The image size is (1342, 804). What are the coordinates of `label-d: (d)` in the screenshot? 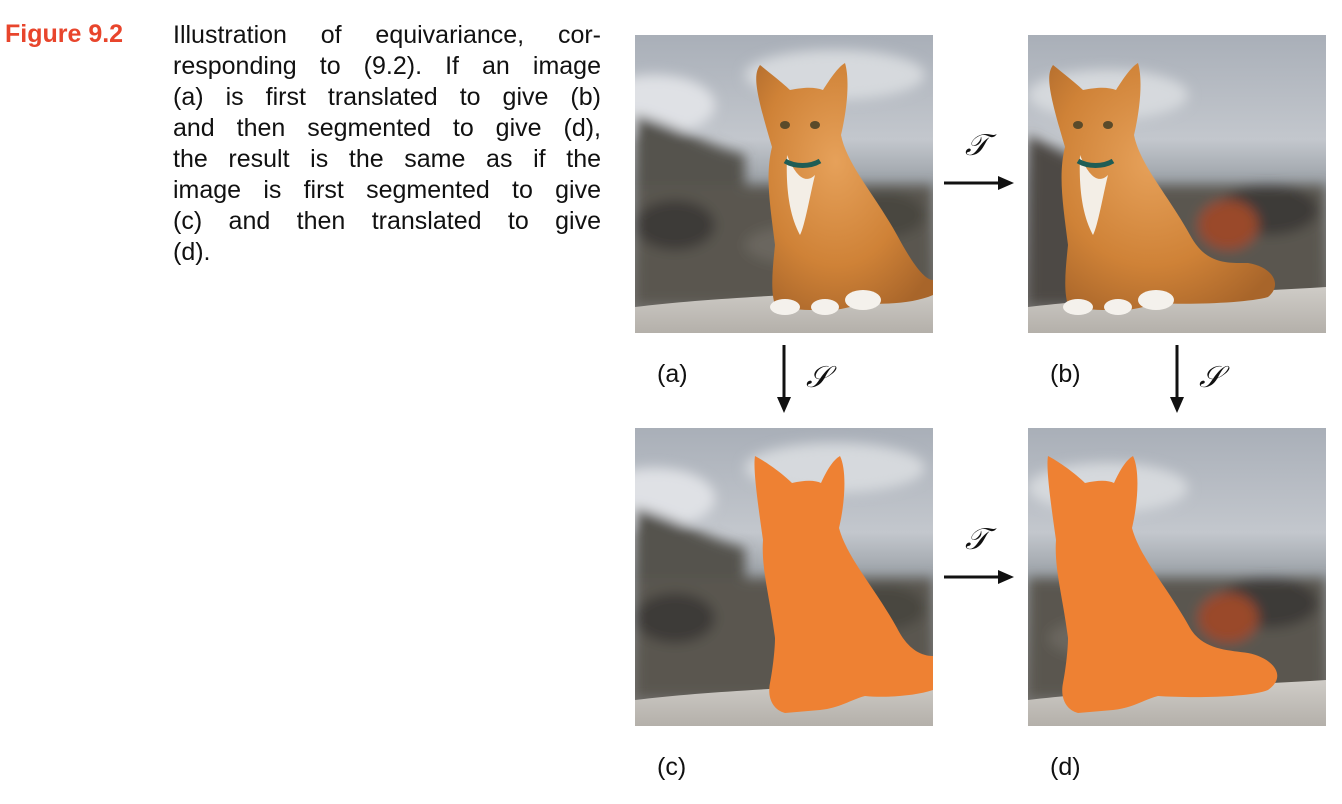 It's located at (1065, 767).